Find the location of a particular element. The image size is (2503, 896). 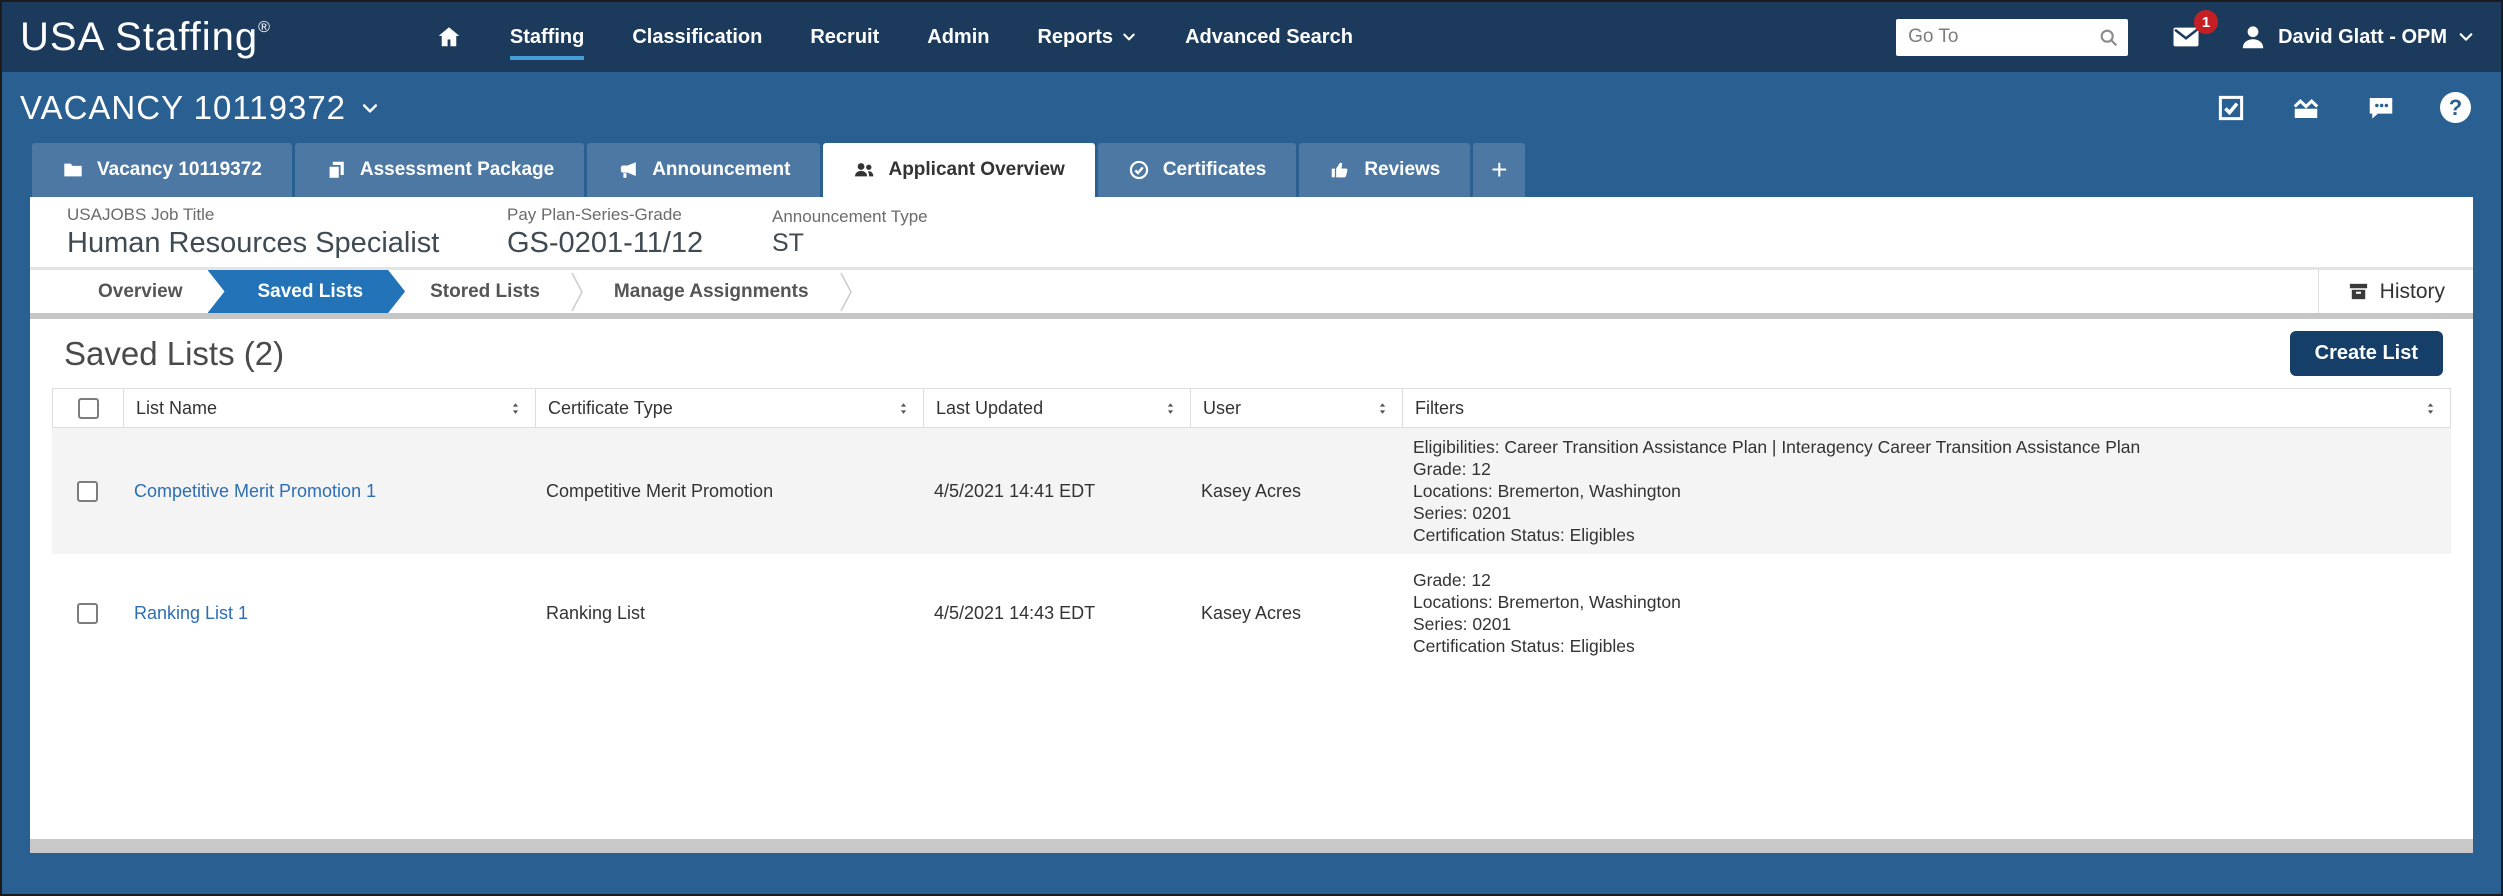

tab-announcement: Announcement is located at coordinates (704, 170).